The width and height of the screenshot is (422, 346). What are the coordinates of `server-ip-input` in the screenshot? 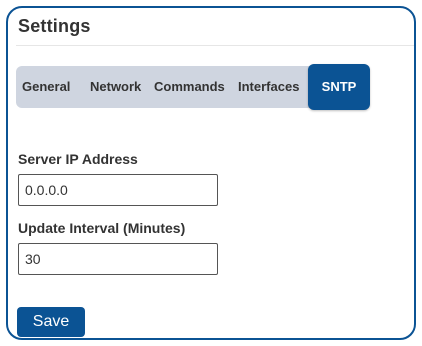 It's located at (118, 190).